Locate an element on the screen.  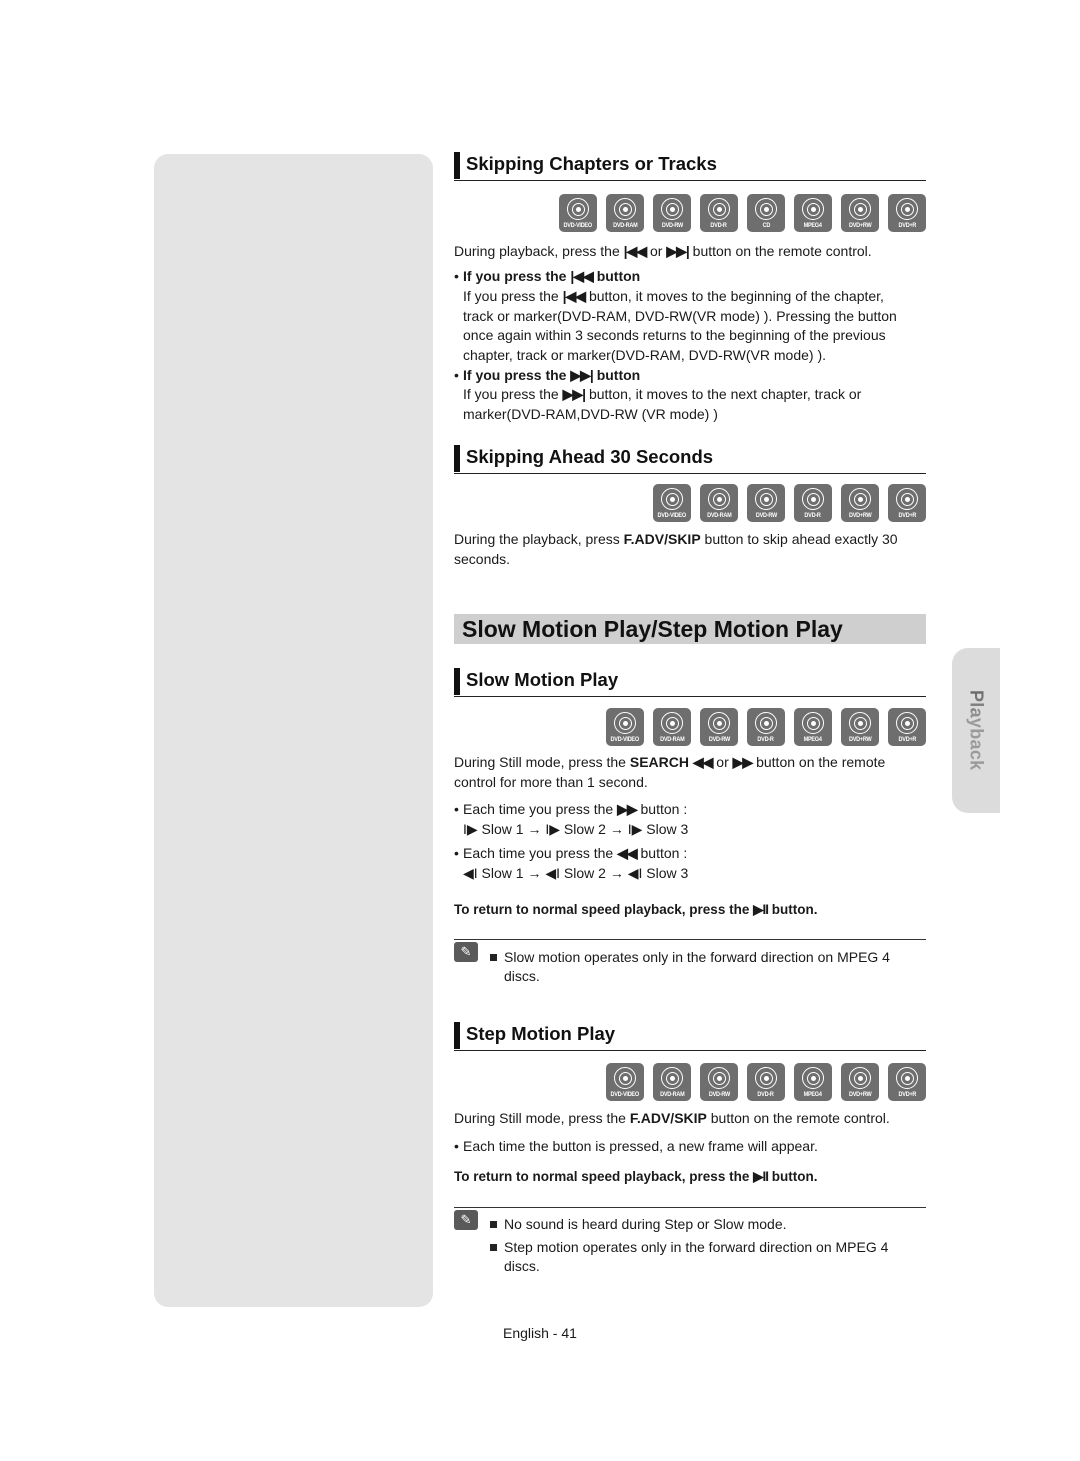
heading-title: Slow Motion Play is located at coordinates (542, 679).